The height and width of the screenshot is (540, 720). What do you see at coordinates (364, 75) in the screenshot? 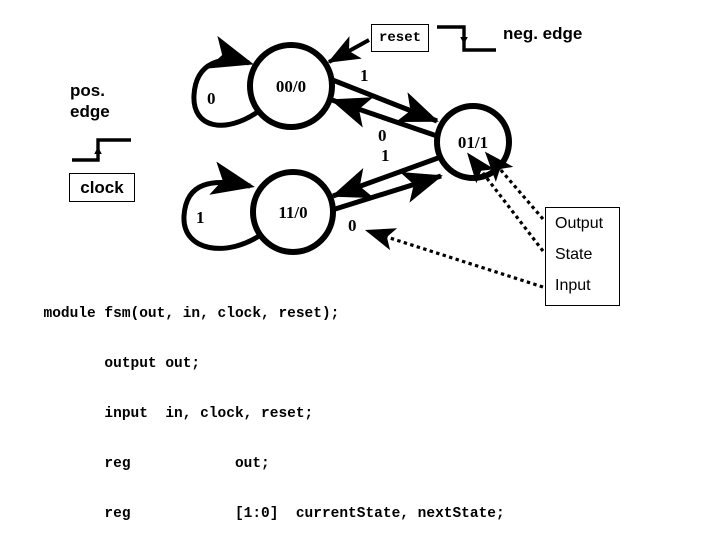
I see `cond-00-to-01: 1` at bounding box center [364, 75].